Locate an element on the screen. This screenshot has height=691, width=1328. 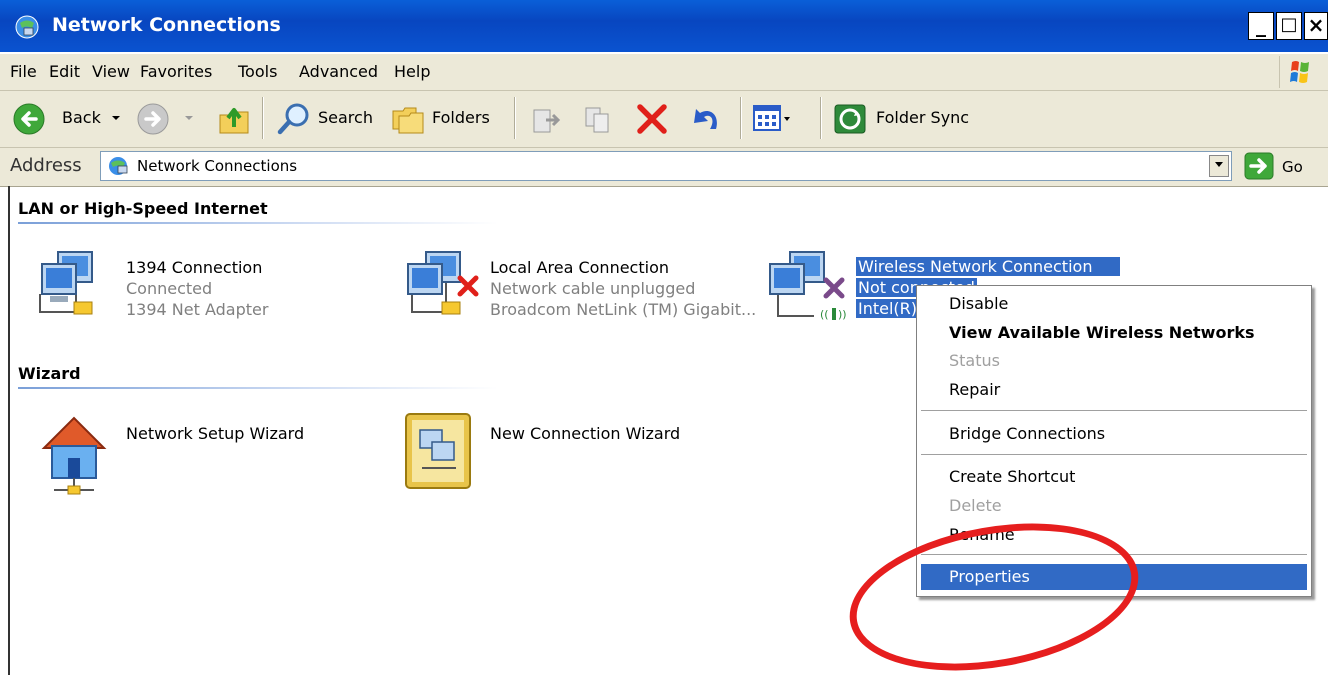
menu-view: View is located at coordinates (111, 71).